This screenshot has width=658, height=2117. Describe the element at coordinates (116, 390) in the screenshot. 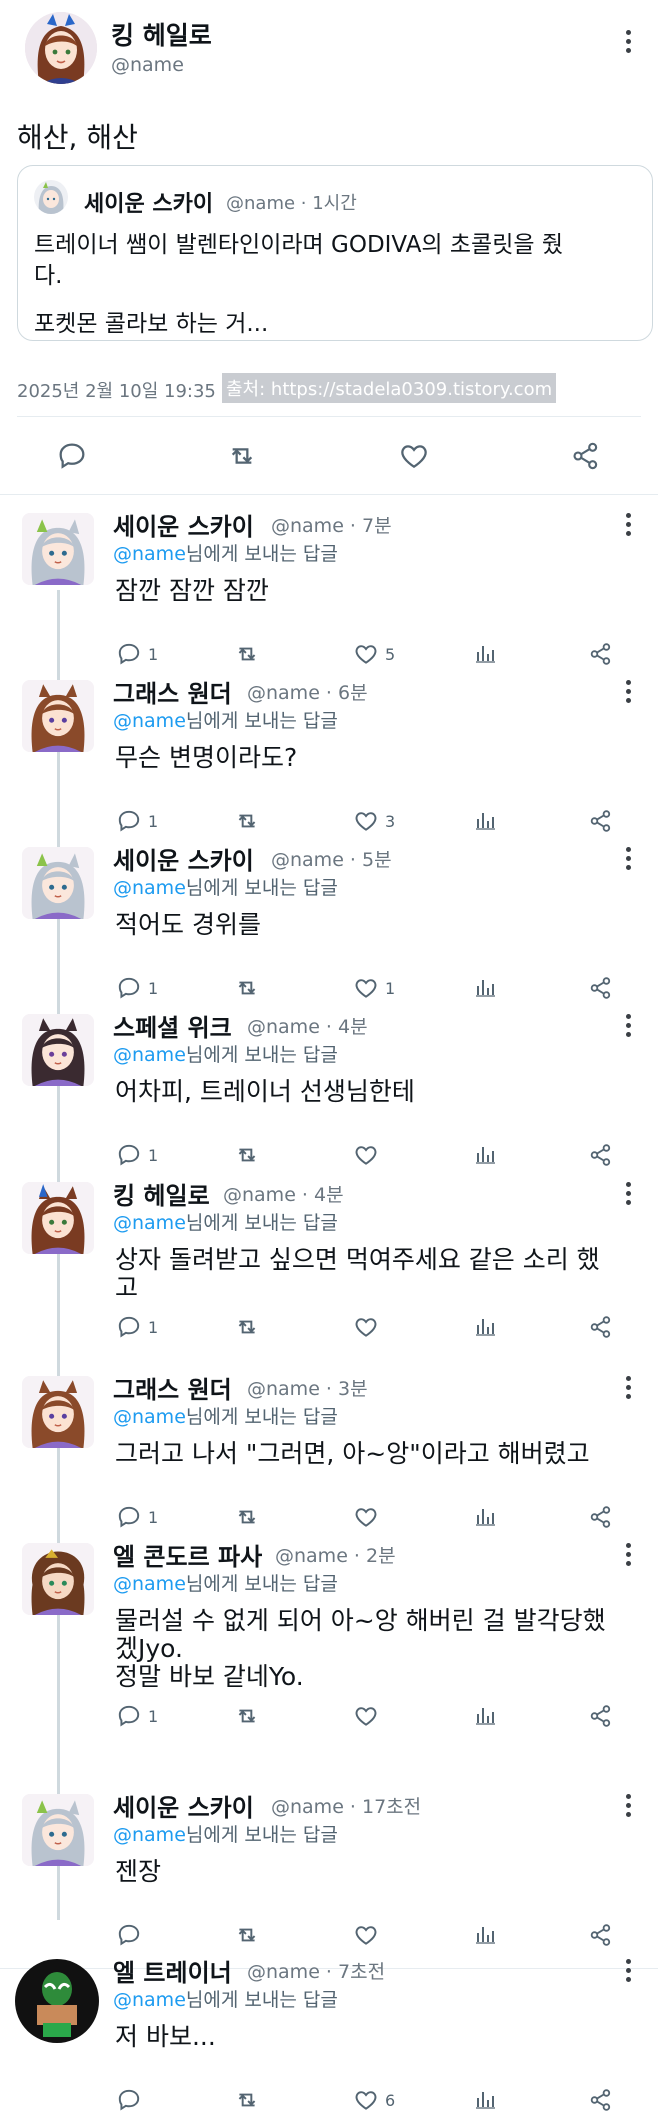

I see `tweet-timestamp: 2025년 2월 10일 19:35` at that location.